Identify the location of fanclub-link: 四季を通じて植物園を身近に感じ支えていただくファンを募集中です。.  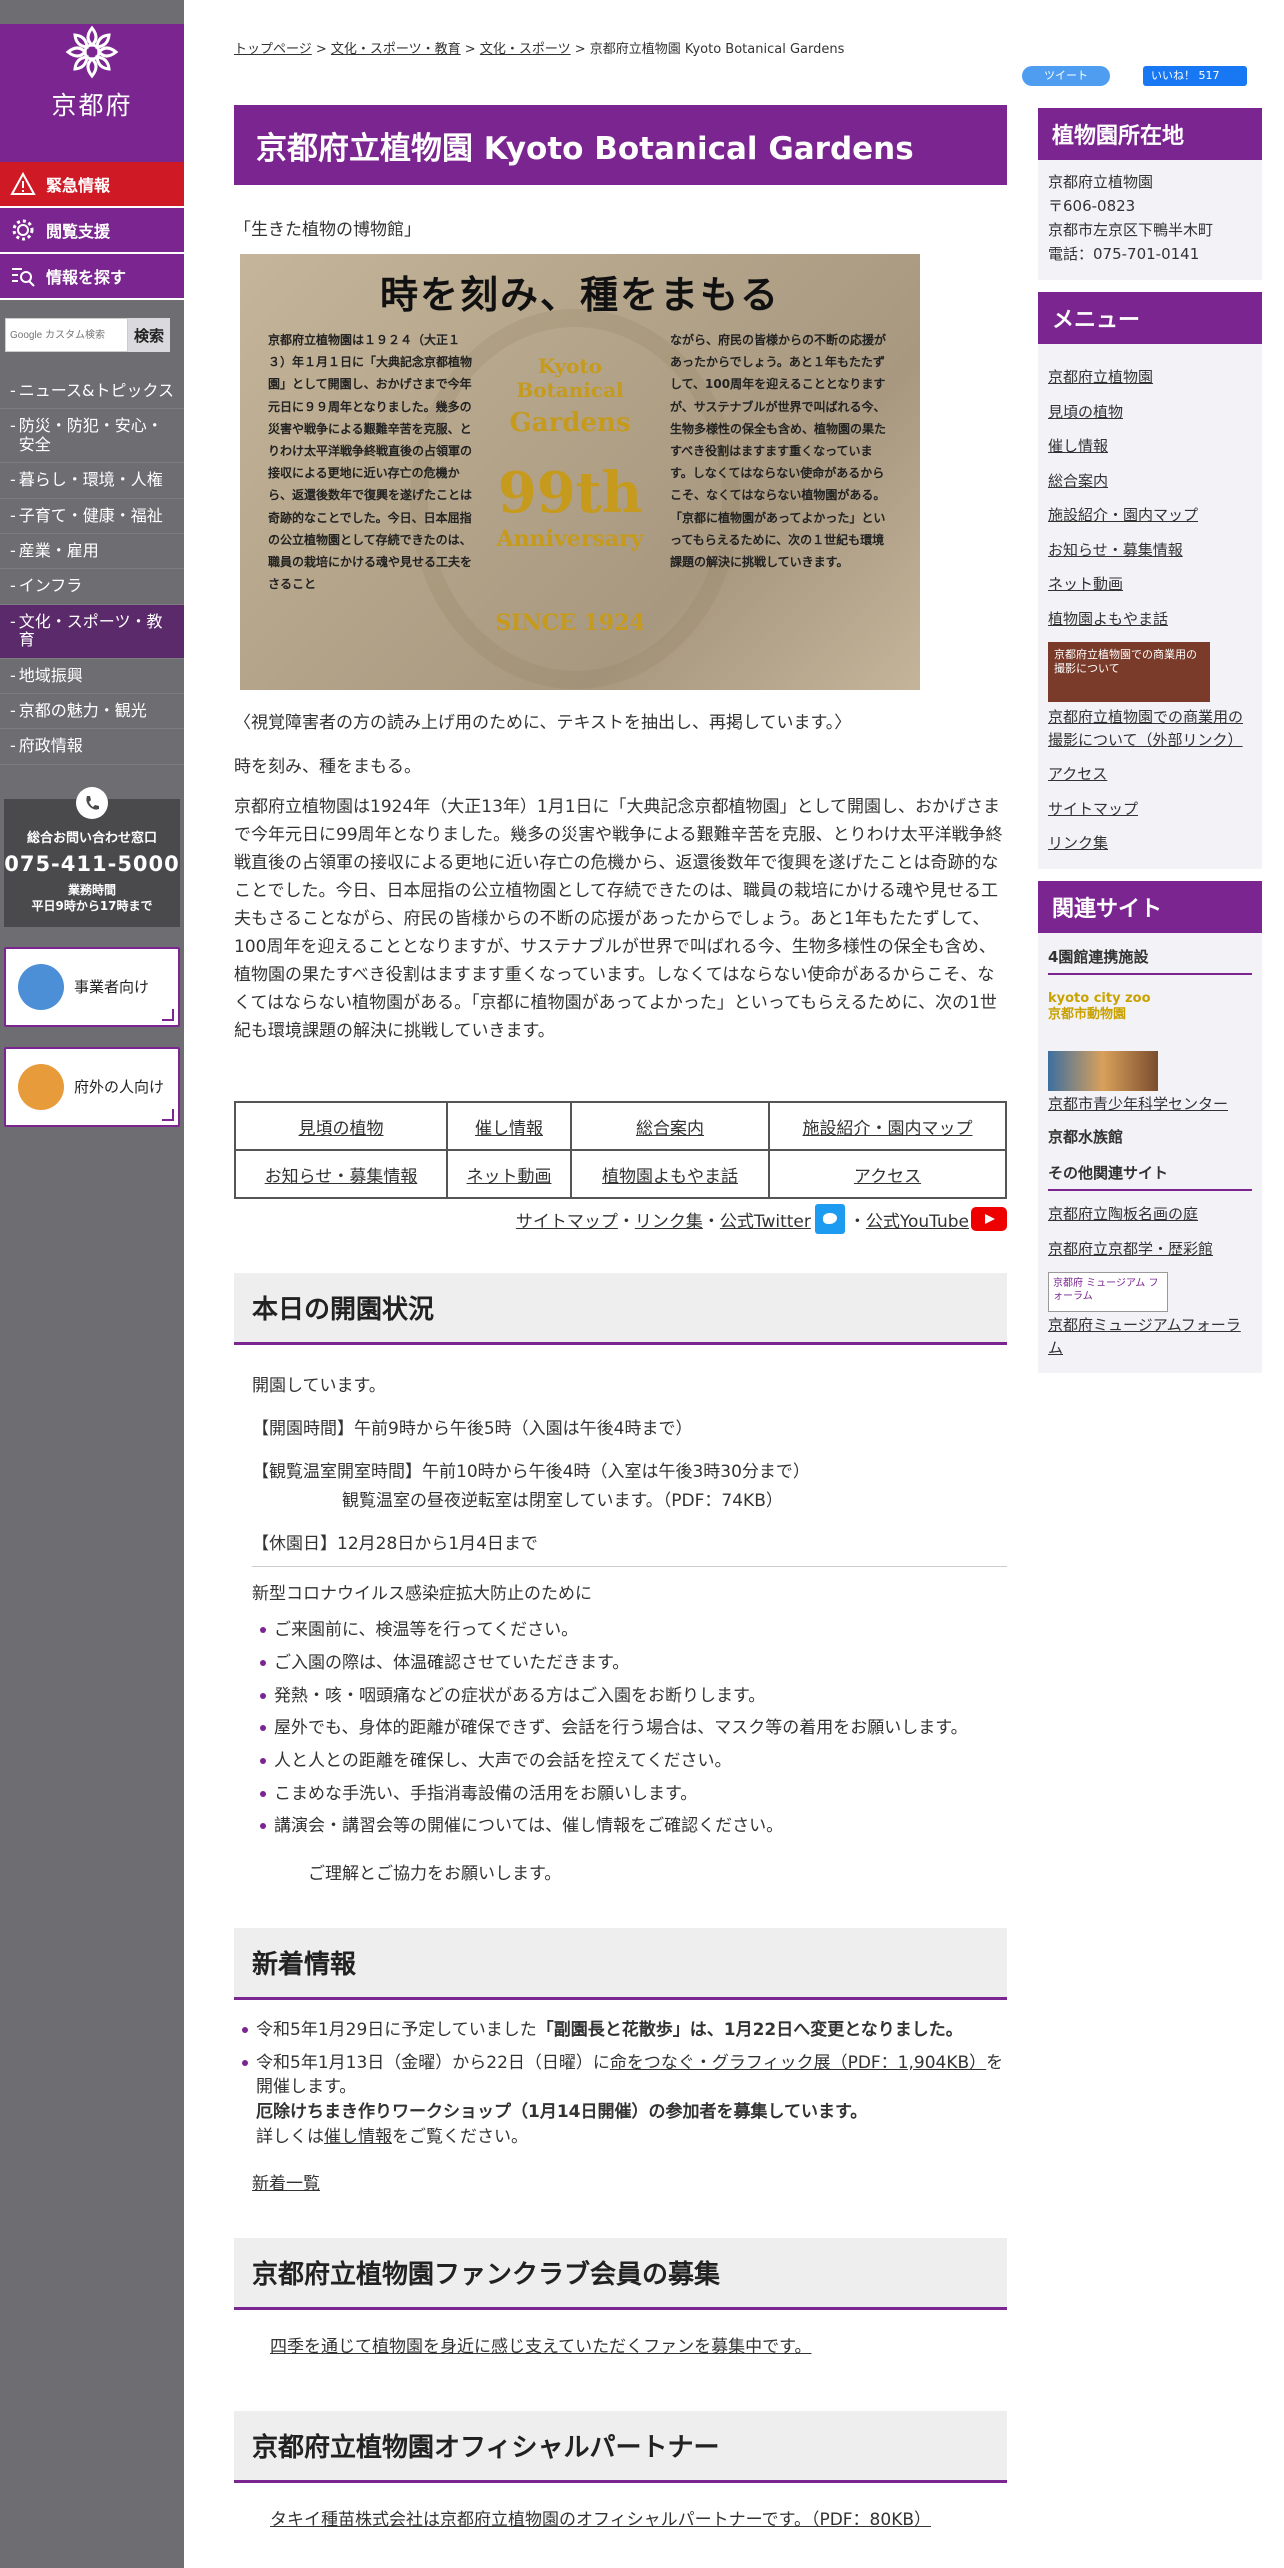
(540, 2347).